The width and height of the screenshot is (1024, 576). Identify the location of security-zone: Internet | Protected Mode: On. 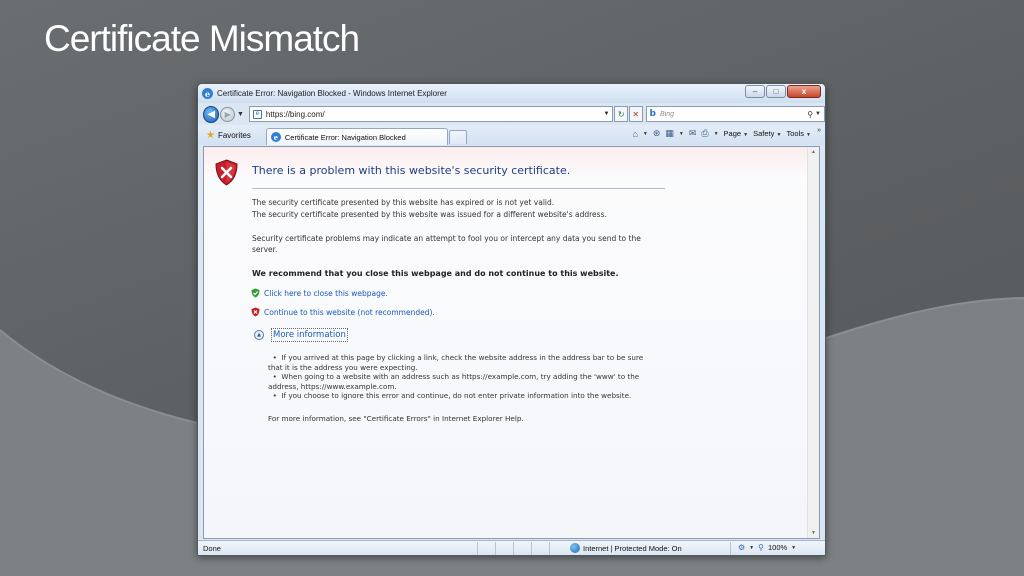
(626, 548).